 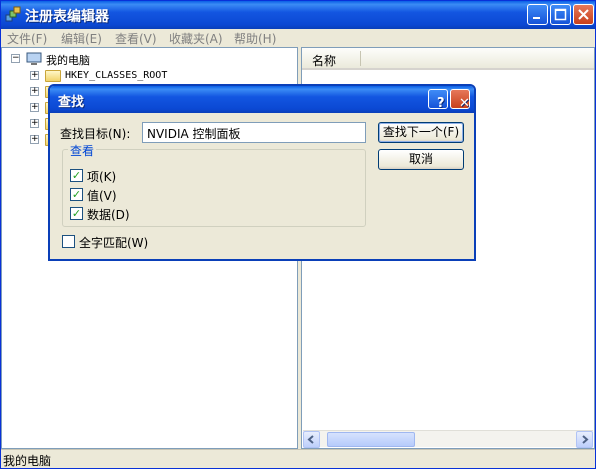 I want to click on maximize-button, so click(x=560, y=14).